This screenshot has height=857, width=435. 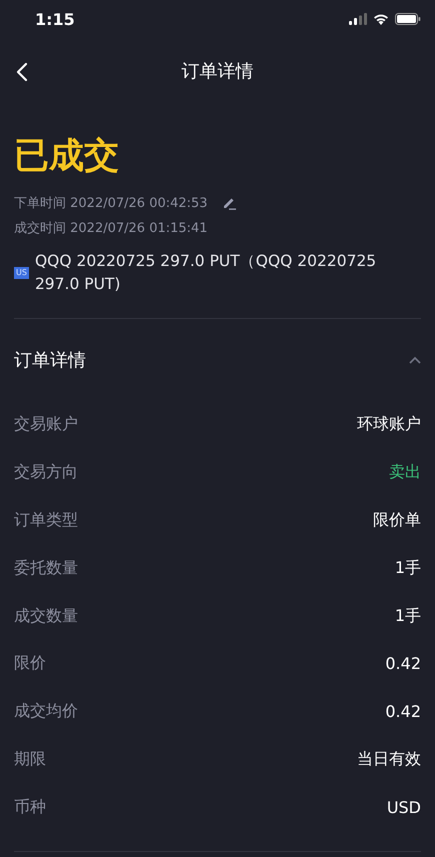 What do you see at coordinates (21, 273) in the screenshot?
I see `market-badge: US` at bounding box center [21, 273].